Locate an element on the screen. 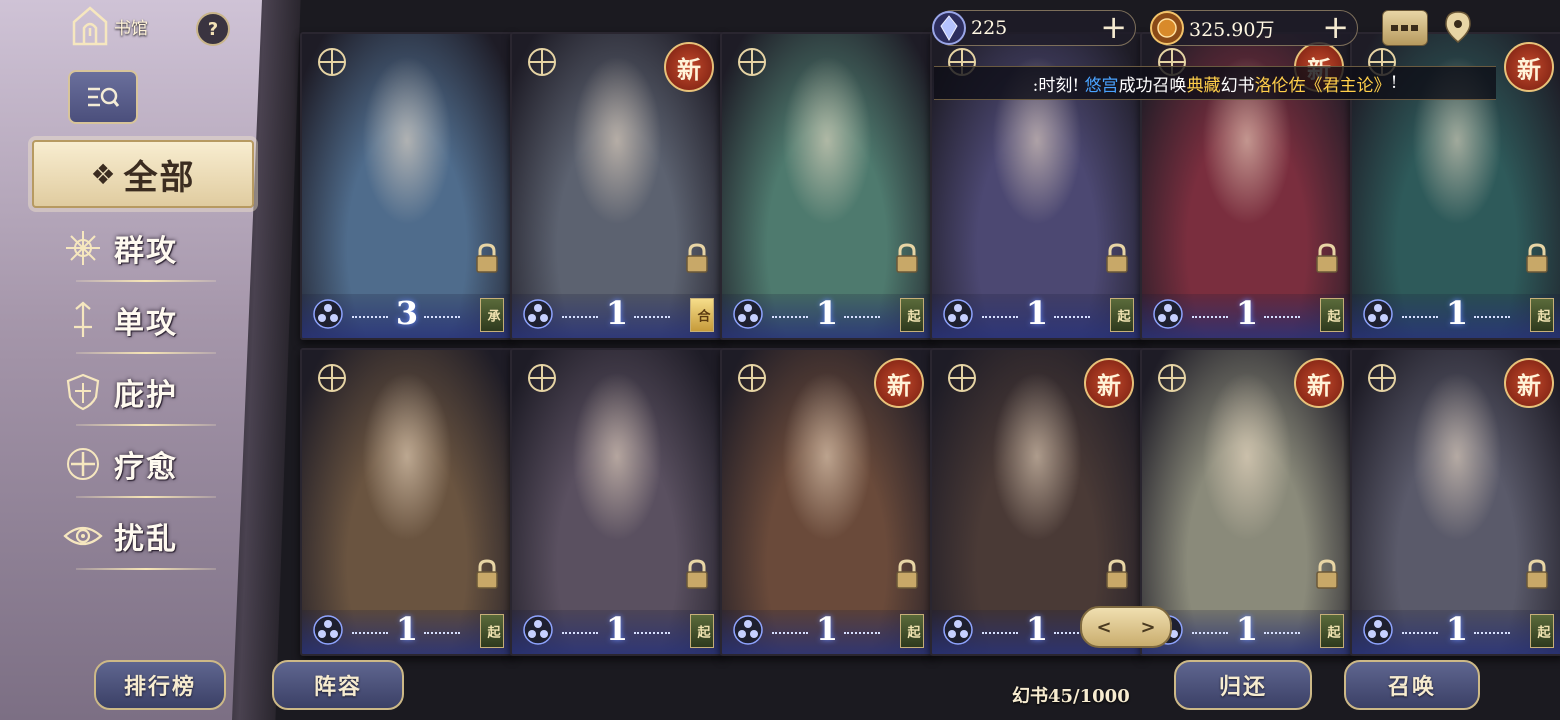 The width and height of the screenshot is (1560, 720). filter-search-button is located at coordinates (103, 97).